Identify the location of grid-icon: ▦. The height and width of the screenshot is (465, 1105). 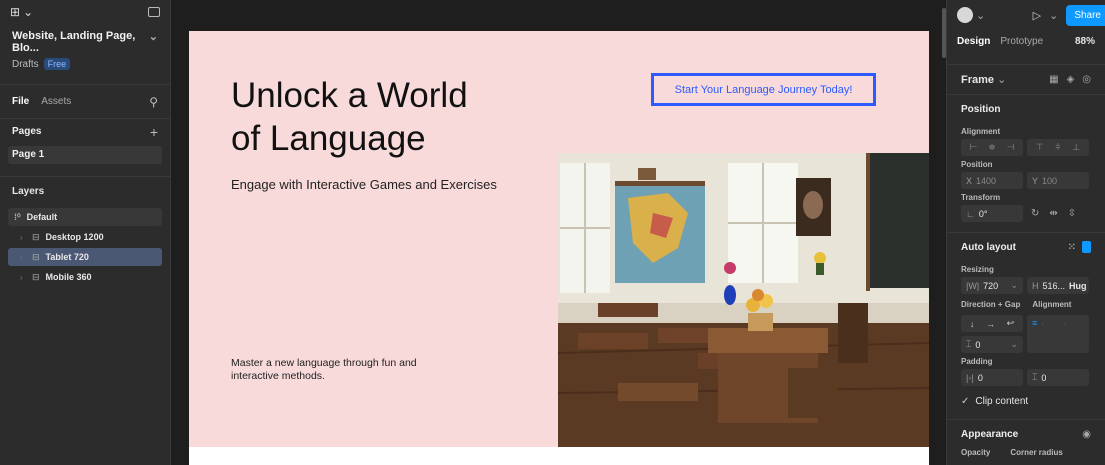
(1053, 79).